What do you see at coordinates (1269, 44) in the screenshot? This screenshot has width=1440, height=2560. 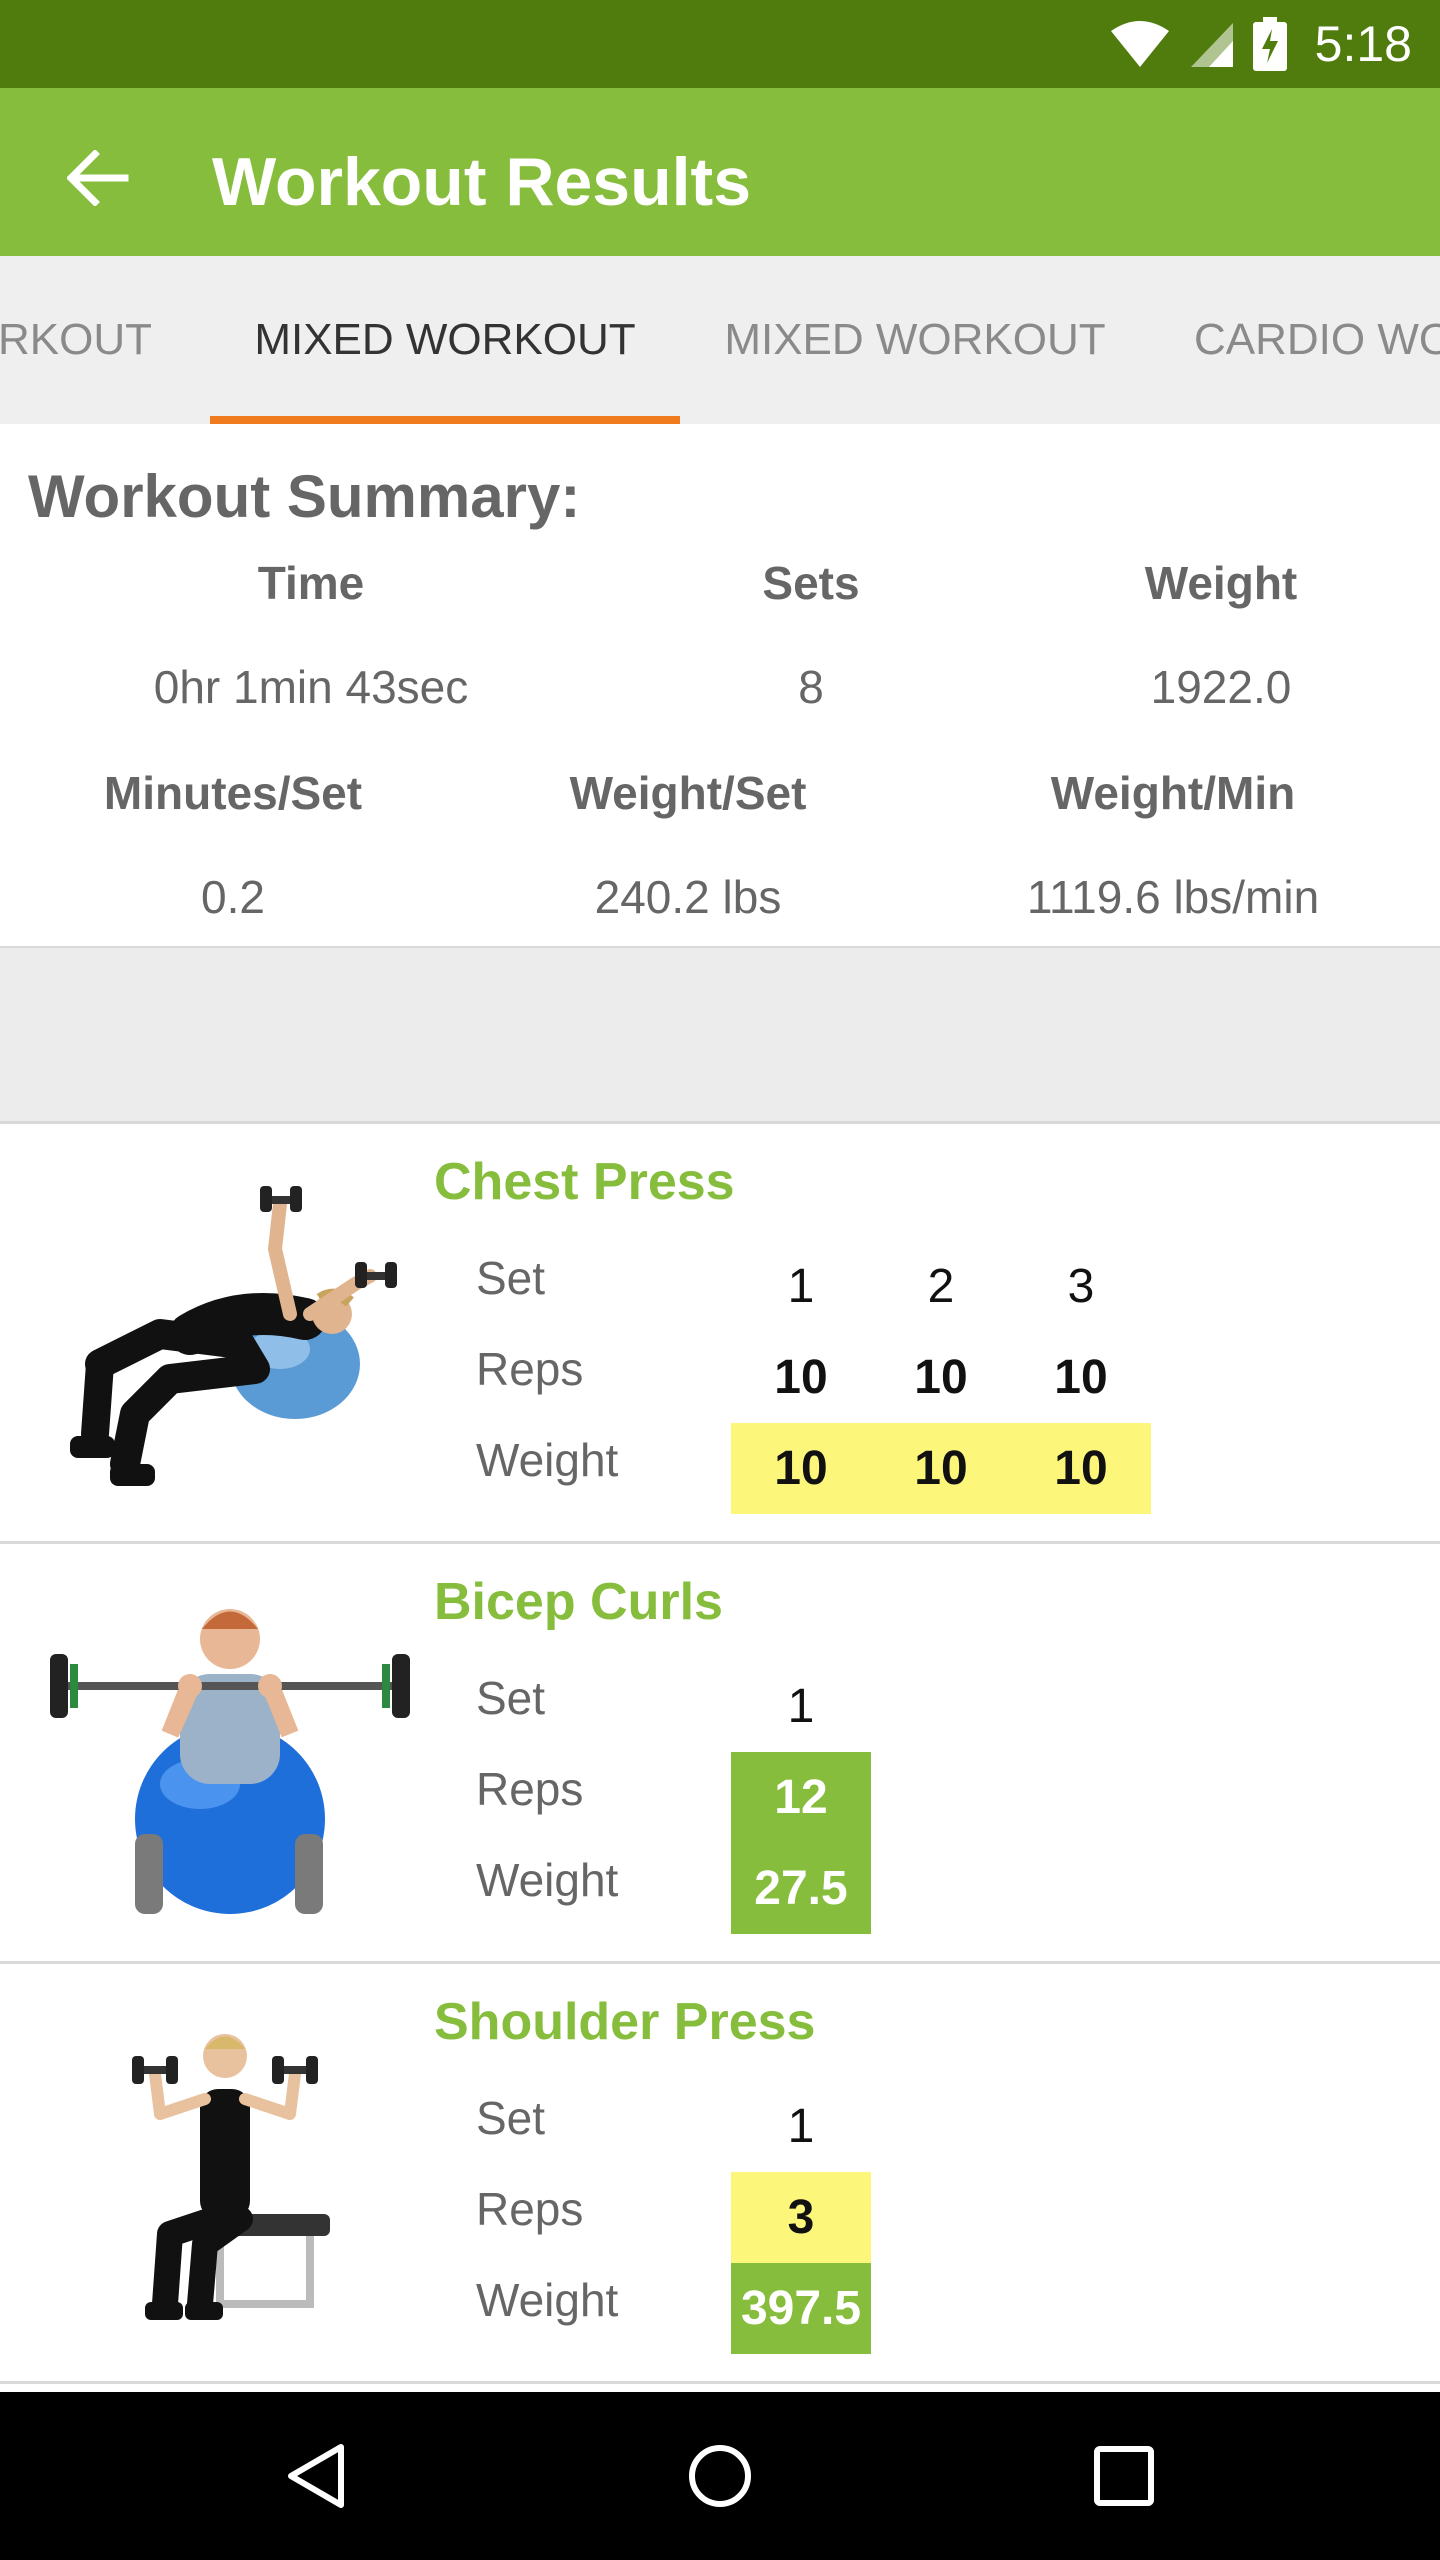 I see `battery-icon` at bounding box center [1269, 44].